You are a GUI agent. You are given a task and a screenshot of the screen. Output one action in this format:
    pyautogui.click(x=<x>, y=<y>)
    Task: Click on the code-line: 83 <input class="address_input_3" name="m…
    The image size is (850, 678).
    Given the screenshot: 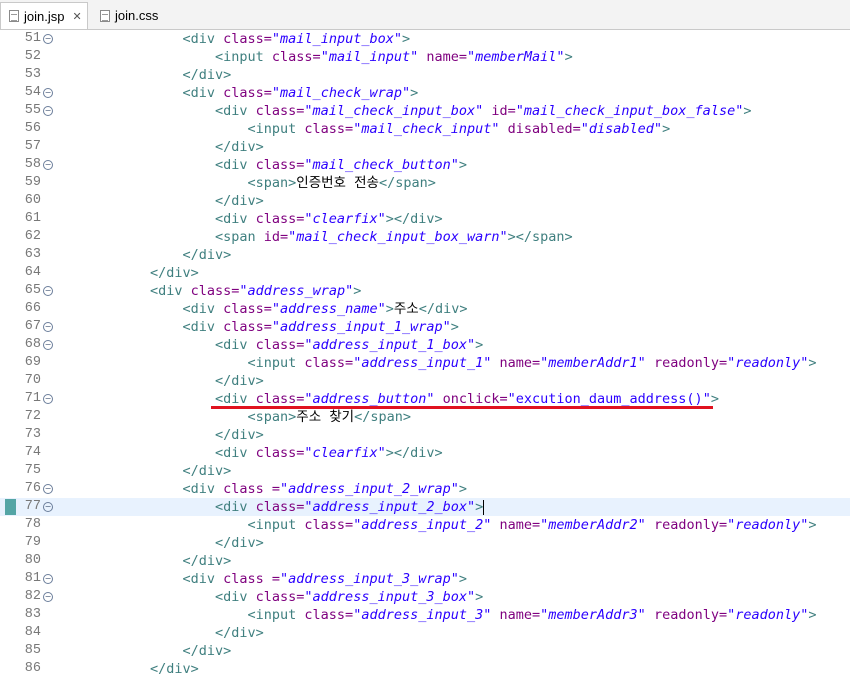 What is the action you would take?
    pyautogui.click(x=425, y=615)
    